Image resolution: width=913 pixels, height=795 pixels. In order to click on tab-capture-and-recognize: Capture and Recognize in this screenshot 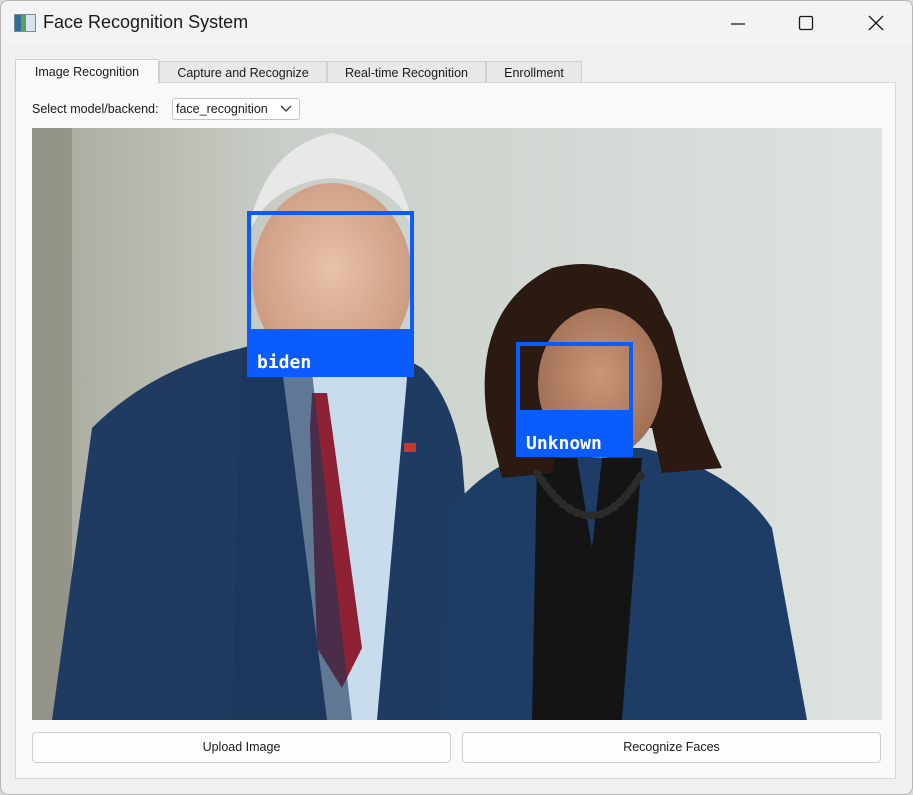, I will do `click(243, 72)`.